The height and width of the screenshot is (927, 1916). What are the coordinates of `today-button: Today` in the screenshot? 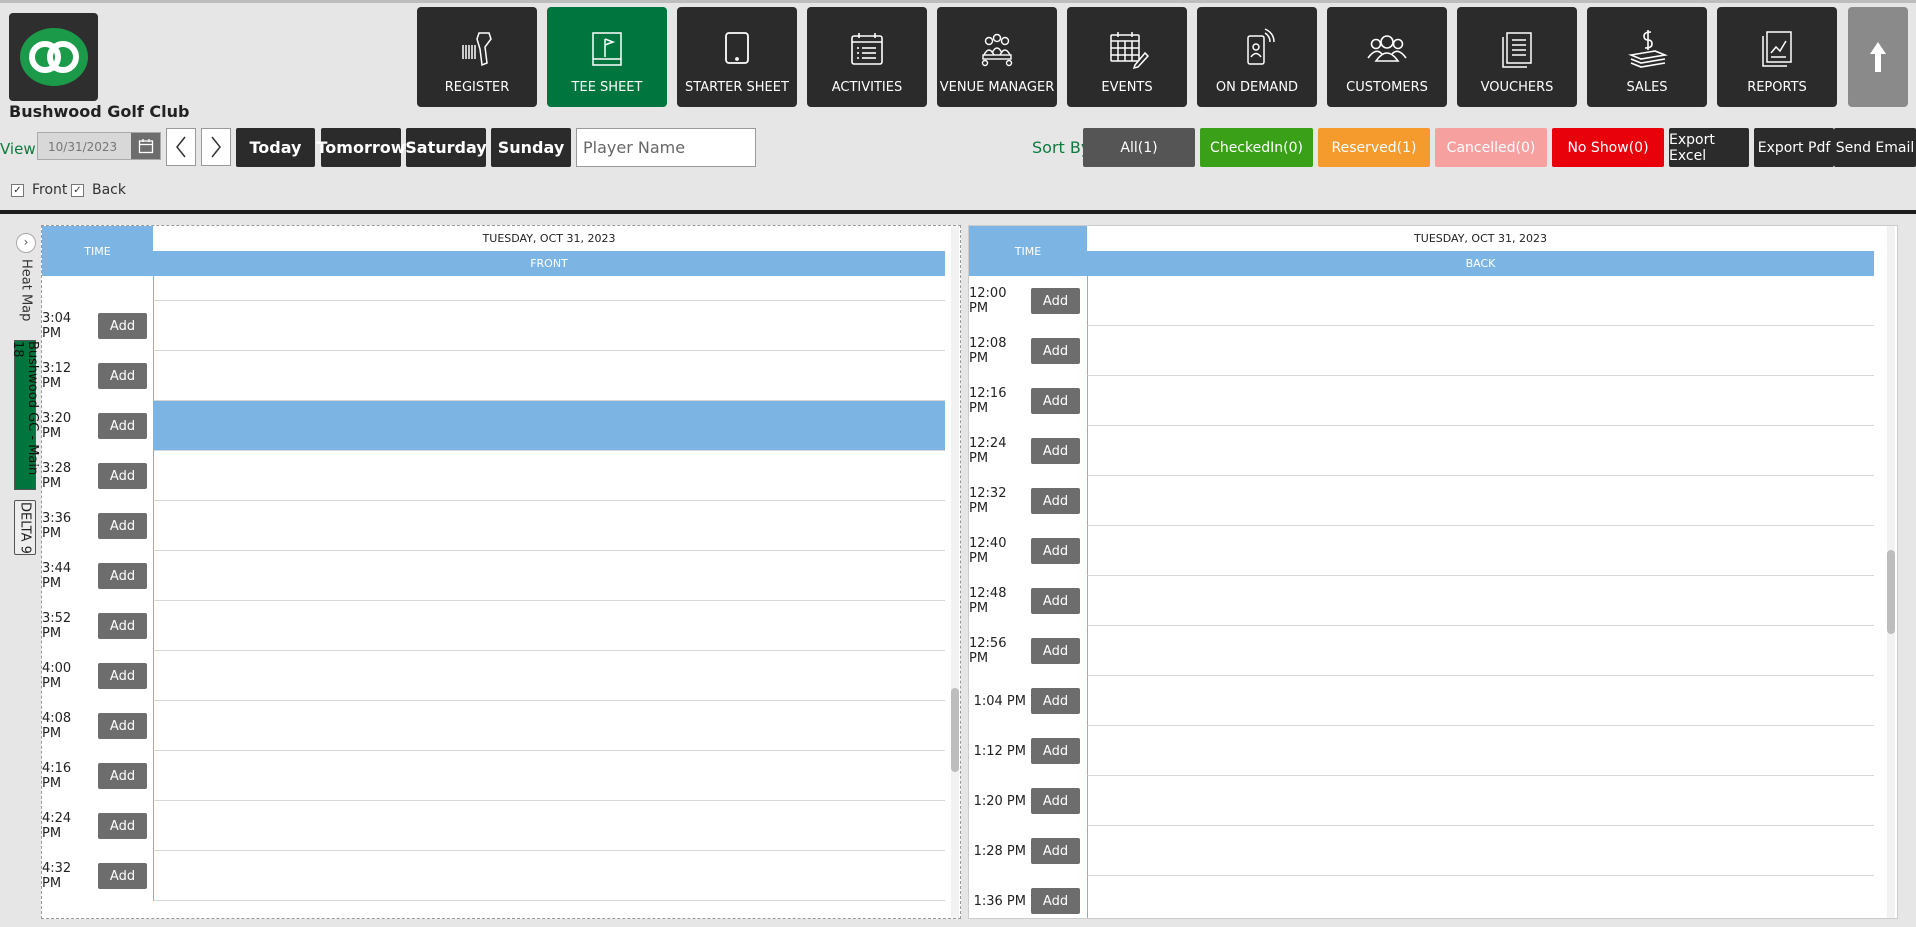 It's located at (275, 147).